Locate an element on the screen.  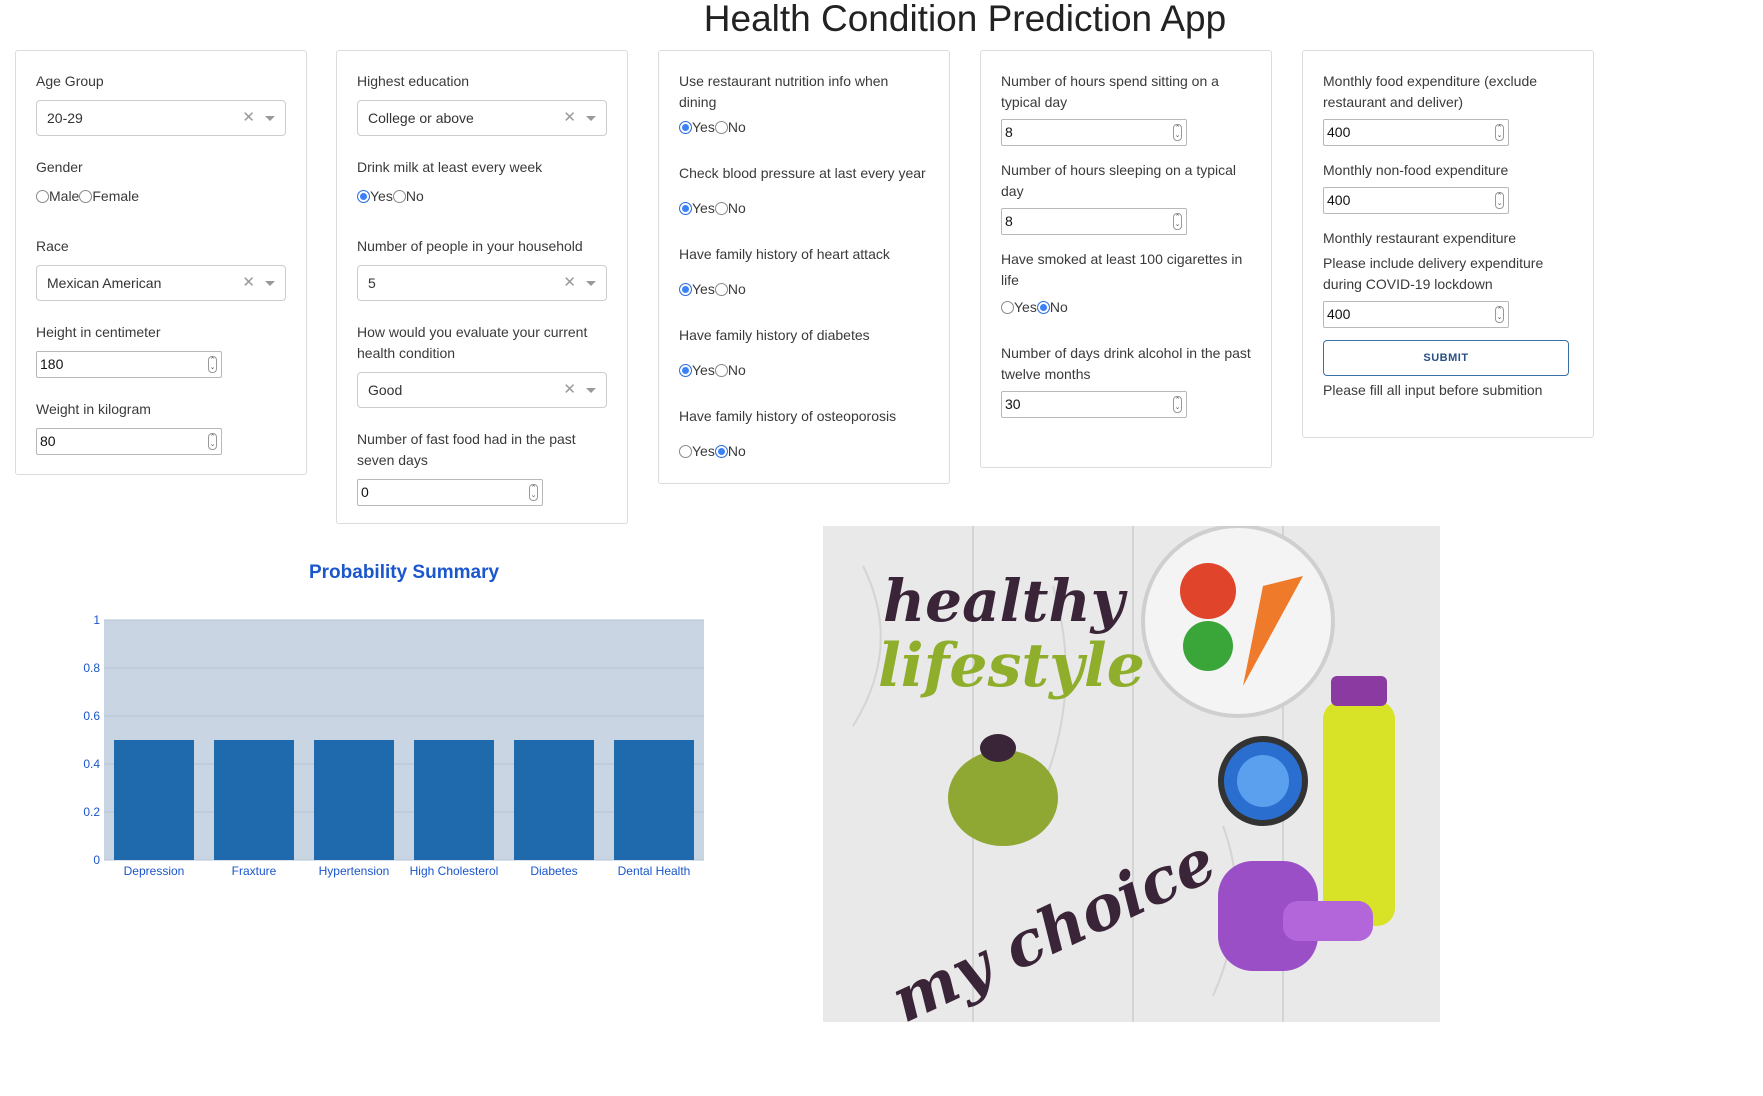
nonfood-expenditure-input: 400 ⌃ ⌄ is located at coordinates (1416, 200).